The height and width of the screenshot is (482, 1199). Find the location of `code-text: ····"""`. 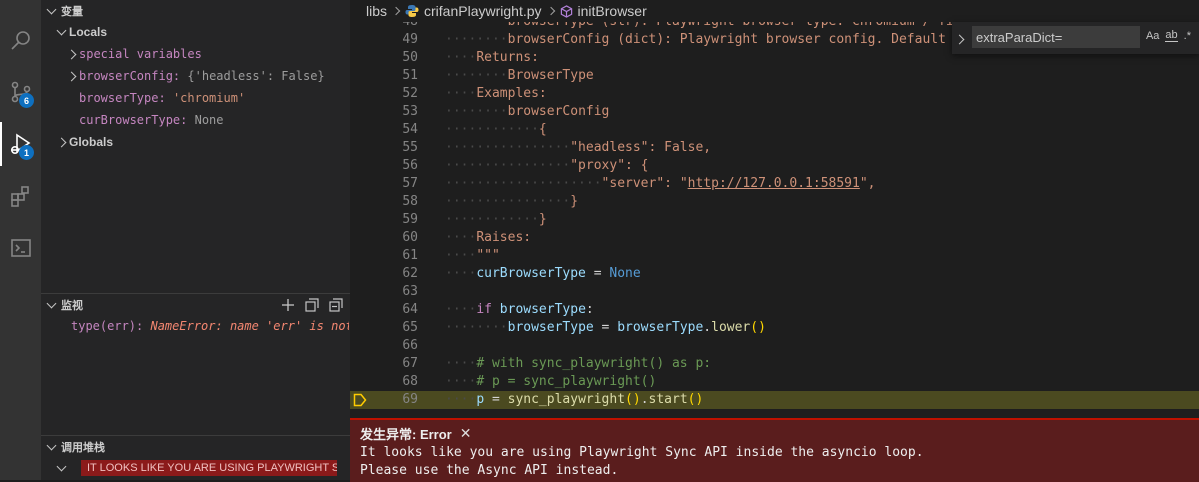

code-text: ····""" is located at coordinates (472, 256).